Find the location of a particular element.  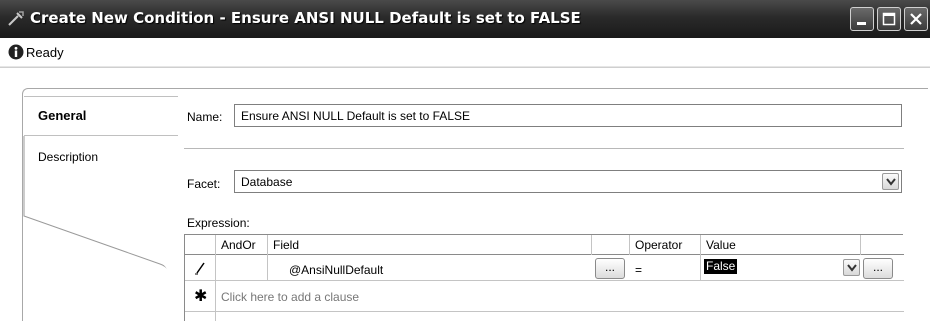

maximize-icon is located at coordinates (889, 19).